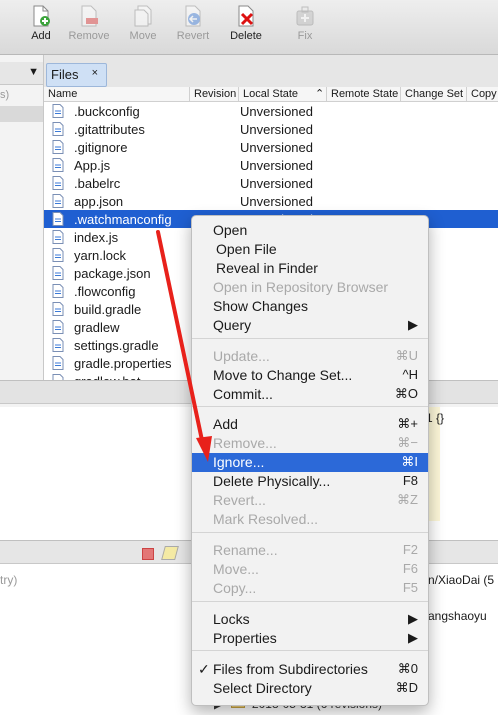 Image resolution: width=498 pixels, height=715 pixels. What do you see at coordinates (33, 72) in the screenshot?
I see `dropdown-triangle-icon: ▼` at bounding box center [33, 72].